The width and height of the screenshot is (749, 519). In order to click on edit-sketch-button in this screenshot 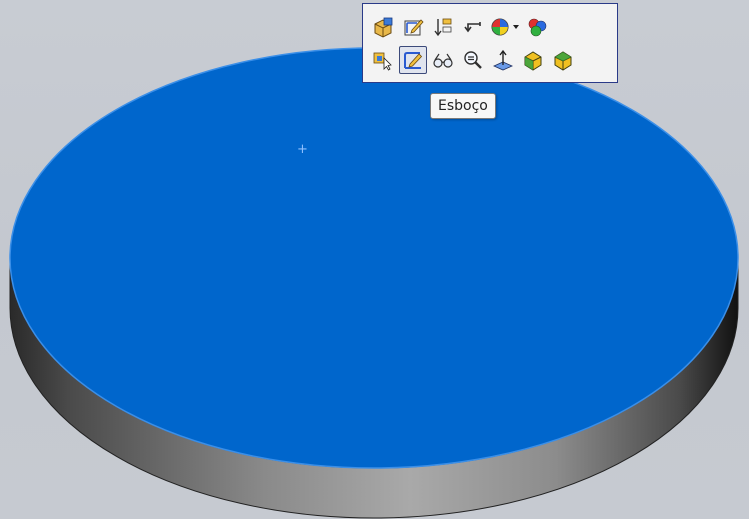, I will do `click(413, 27)`.